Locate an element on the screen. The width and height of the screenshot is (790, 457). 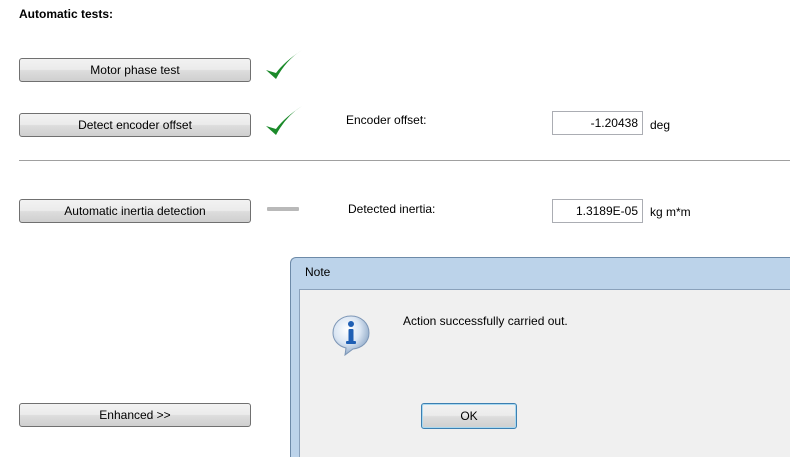
info-icon is located at coordinates (351, 335).